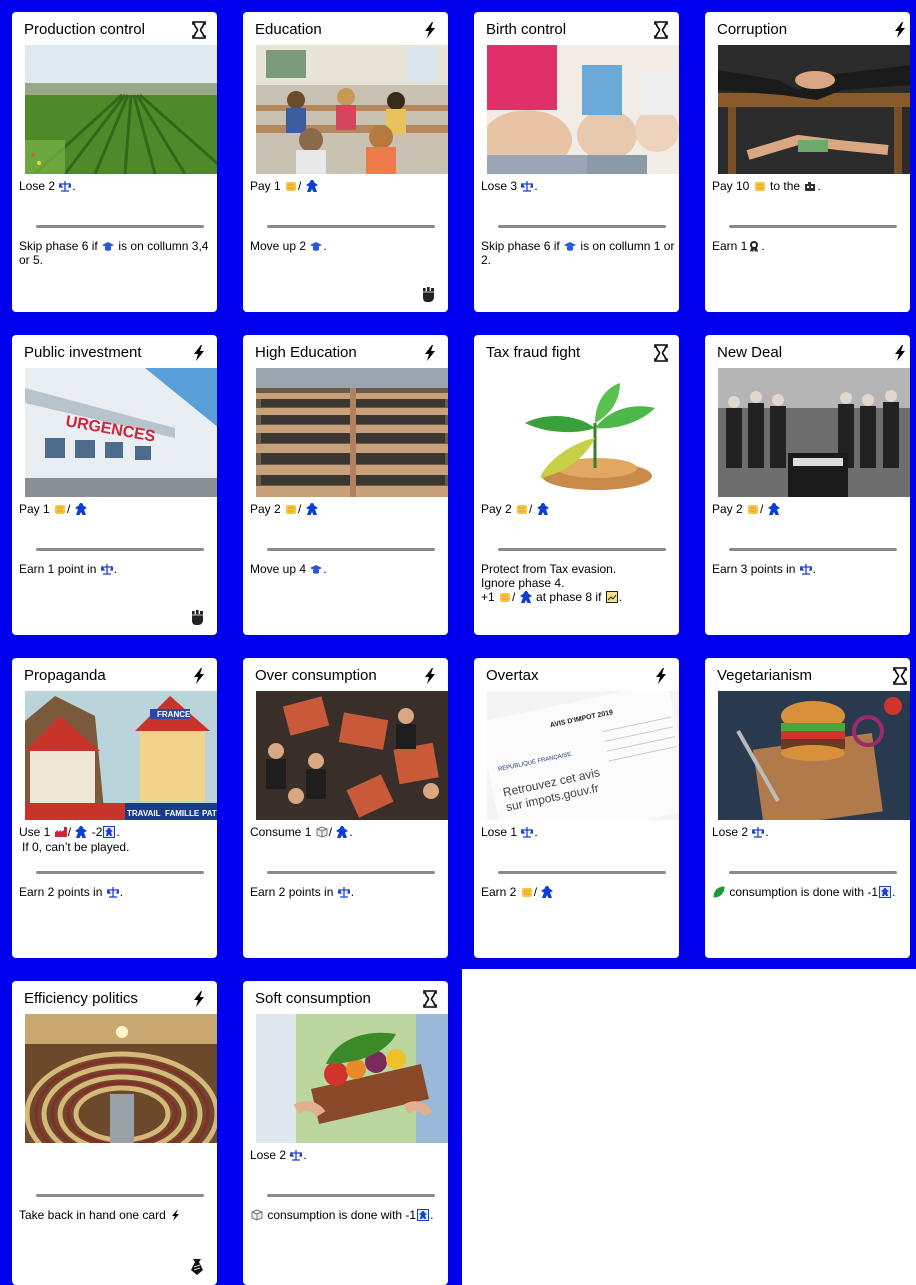  Describe the element at coordinates (257, 1215) in the screenshot. I see `box-icon` at that location.